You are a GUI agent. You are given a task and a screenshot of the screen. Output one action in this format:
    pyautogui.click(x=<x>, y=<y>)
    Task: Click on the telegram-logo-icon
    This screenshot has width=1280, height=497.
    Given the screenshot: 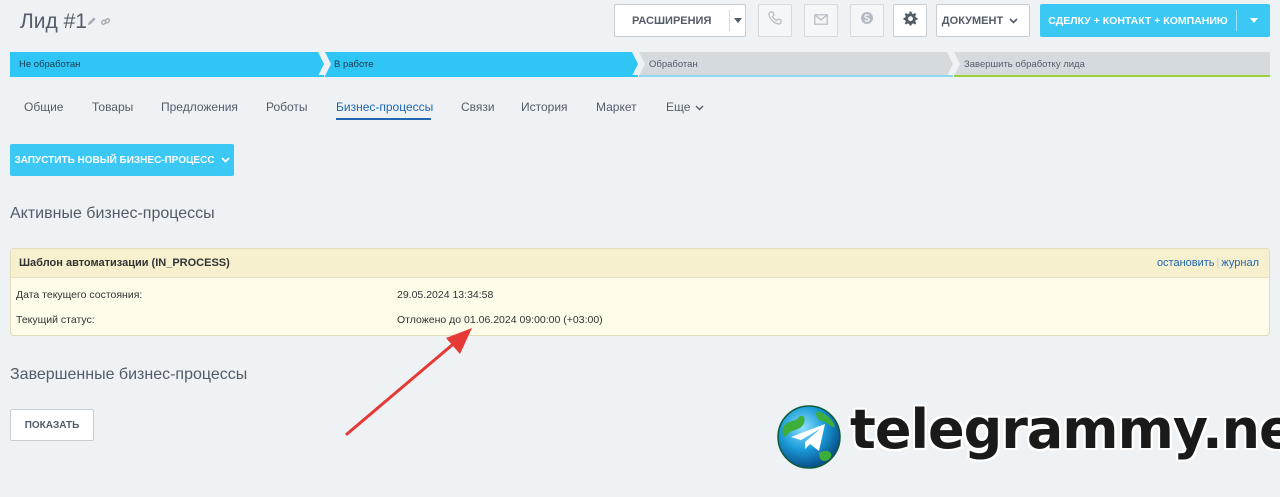 What is the action you would take?
    pyautogui.click(x=809, y=437)
    